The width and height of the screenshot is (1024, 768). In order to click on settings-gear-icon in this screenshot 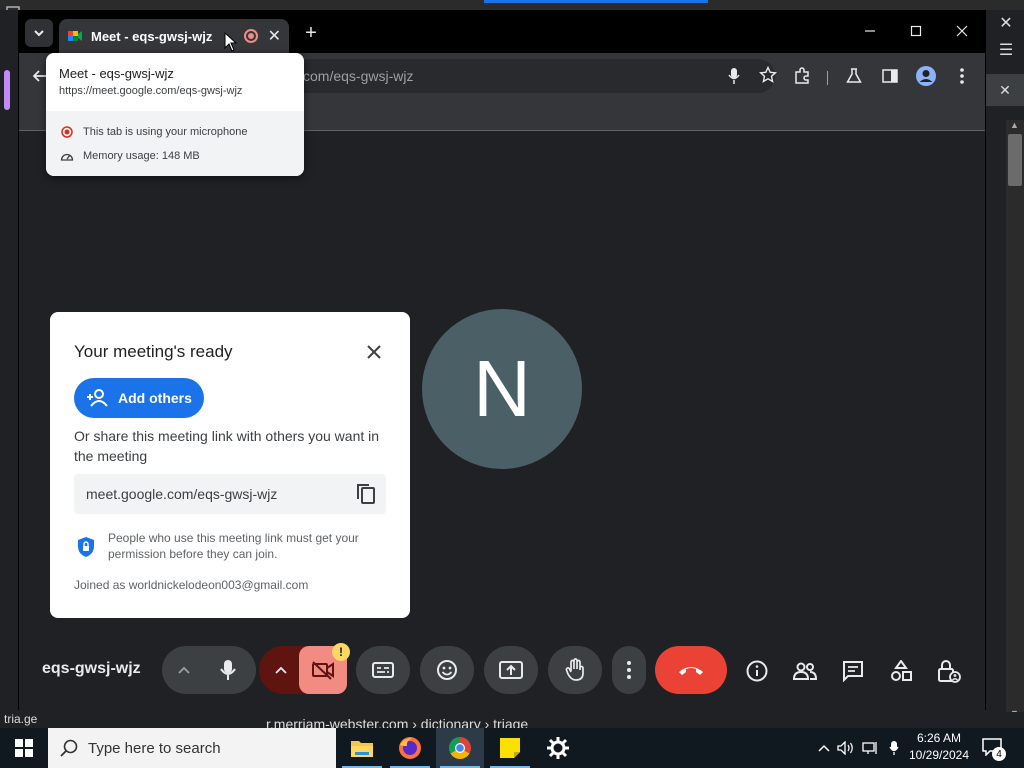, I will do `click(558, 748)`.